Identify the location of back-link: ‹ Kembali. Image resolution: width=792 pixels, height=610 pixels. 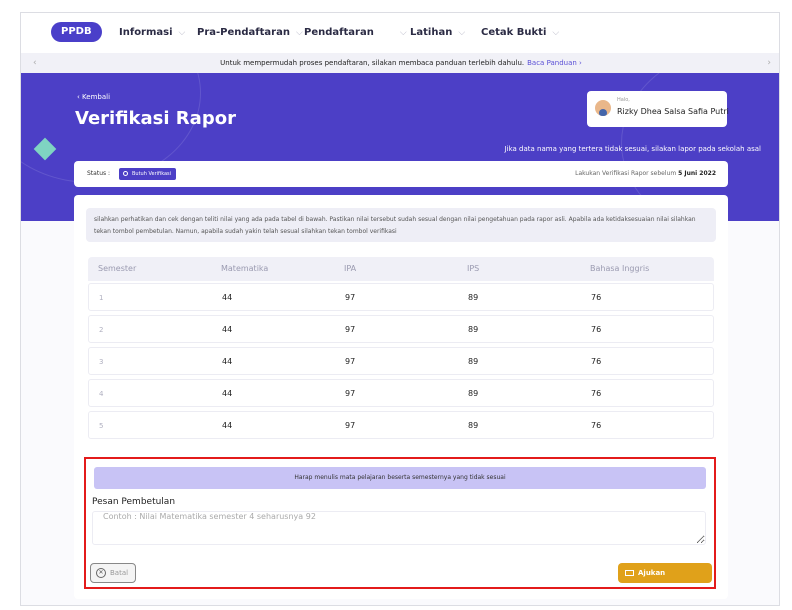
(93, 97).